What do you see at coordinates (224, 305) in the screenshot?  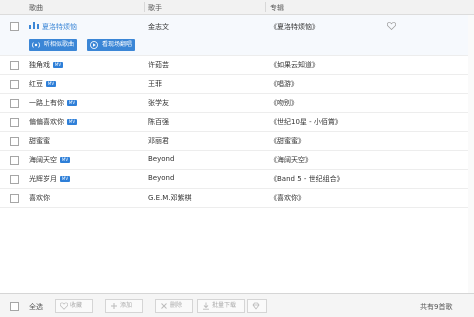 I see `batch-download-label: 批量下载` at bounding box center [224, 305].